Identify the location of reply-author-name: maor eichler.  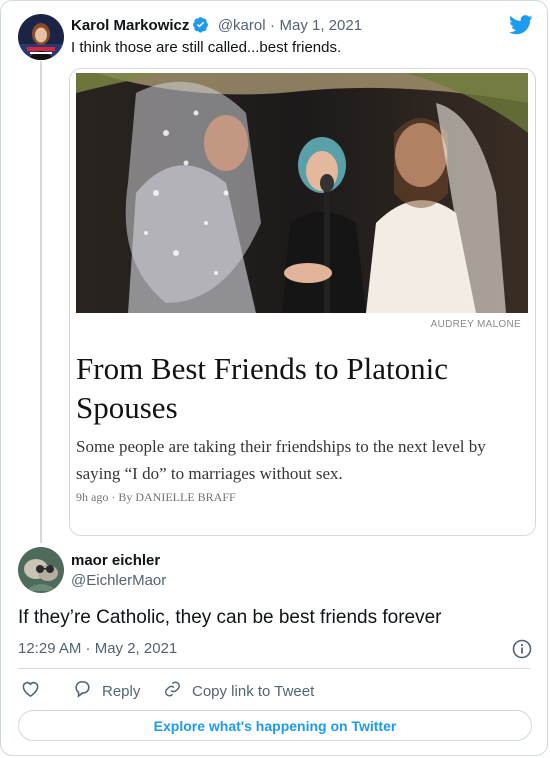
(115, 560).